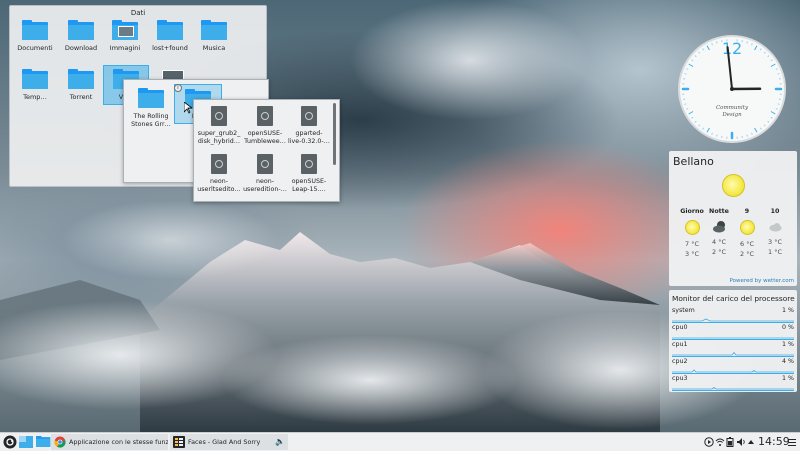  I want to click on show-desktop-icon, so click(26, 442).